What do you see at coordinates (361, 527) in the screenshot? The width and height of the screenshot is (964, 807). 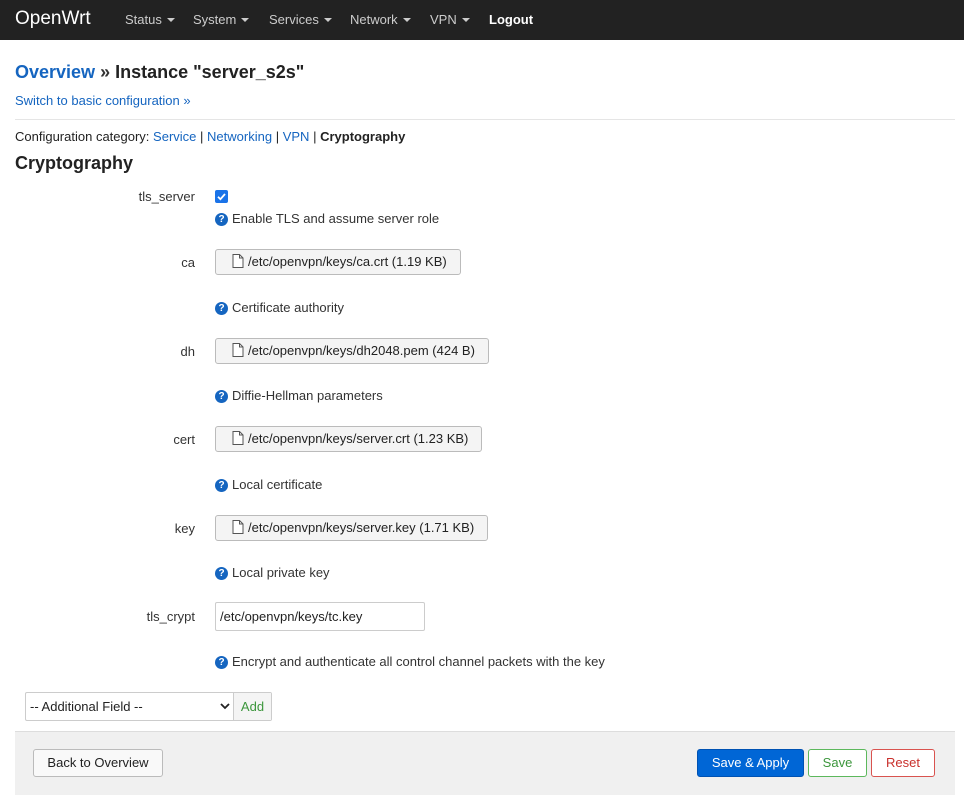 I see `key-file-value: /etc/openvpn/keys/server.key (1.71 KB)` at bounding box center [361, 527].